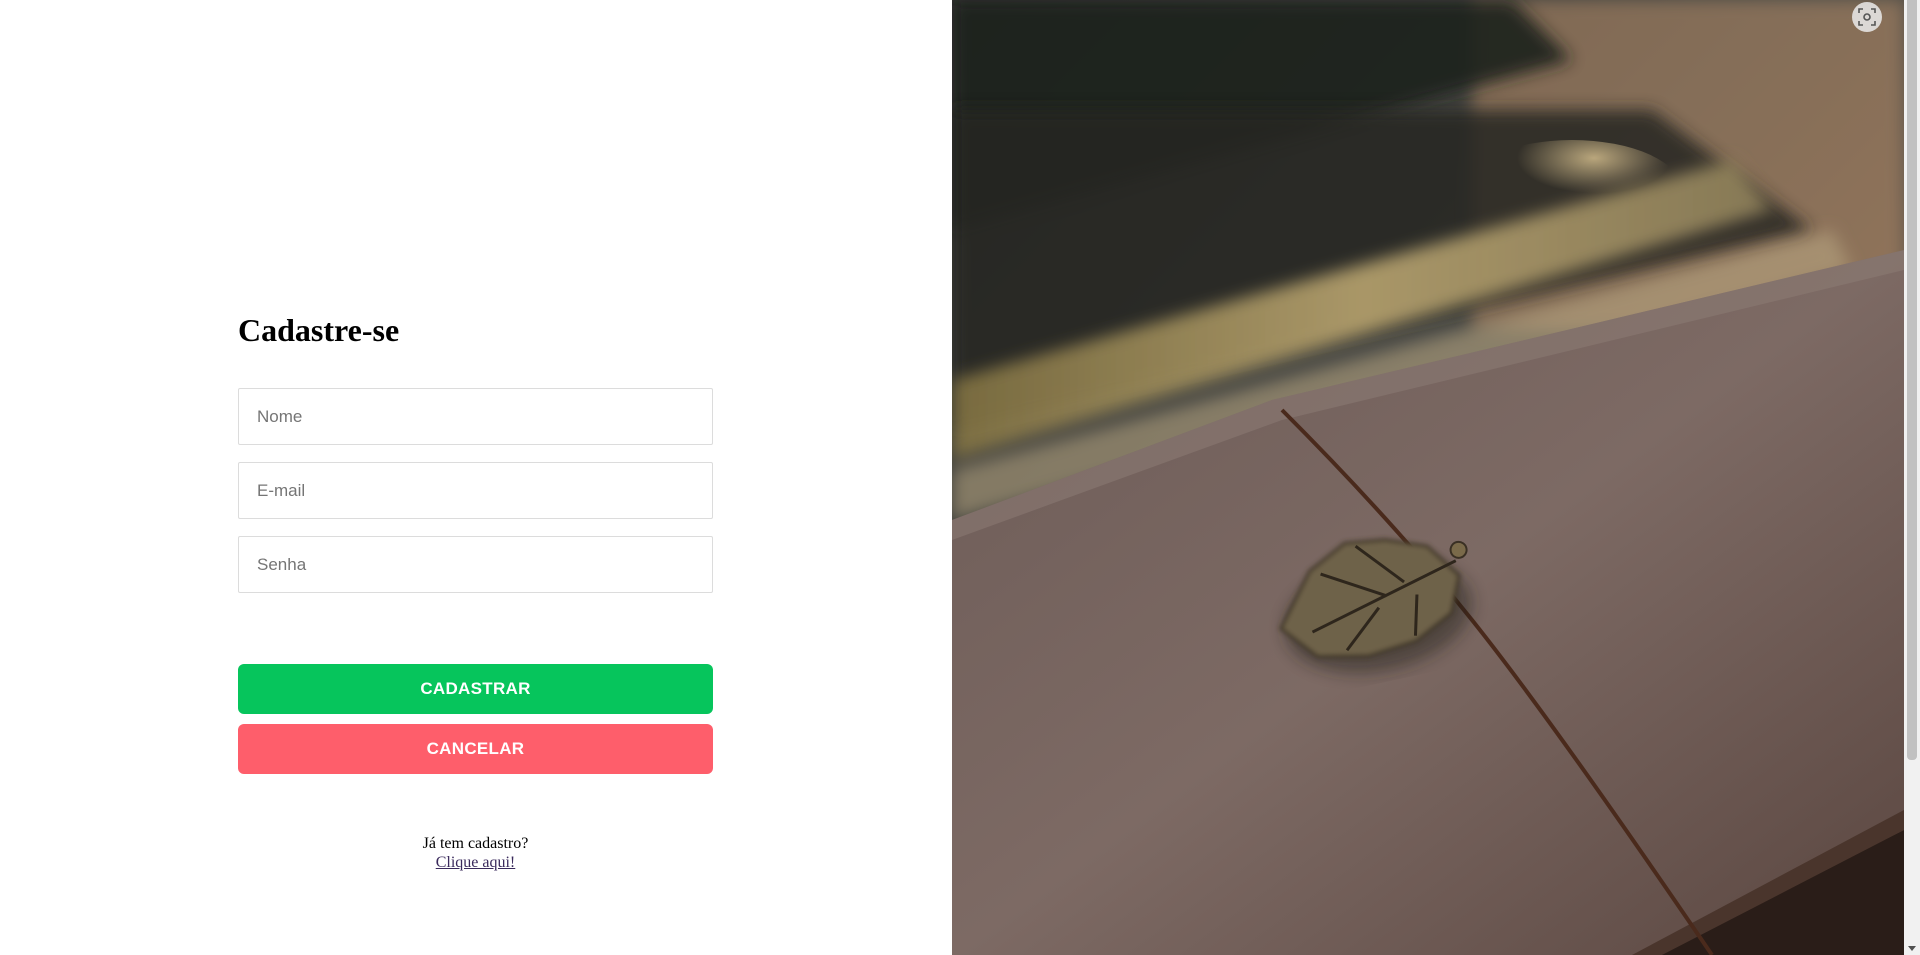 This screenshot has width=1920, height=955. What do you see at coordinates (475, 564) in the screenshot?
I see `password-field` at bounding box center [475, 564].